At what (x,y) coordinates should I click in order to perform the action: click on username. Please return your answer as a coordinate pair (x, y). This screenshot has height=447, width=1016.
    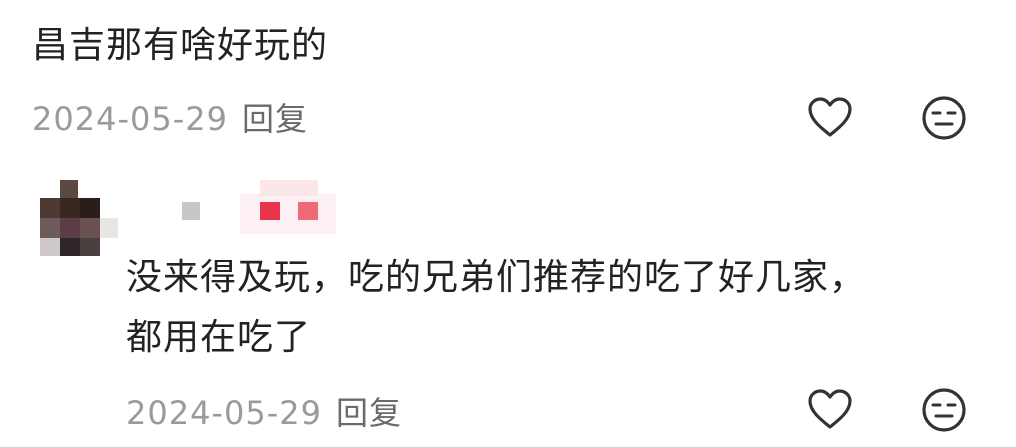
    Looking at the image, I should click on (263, 210).